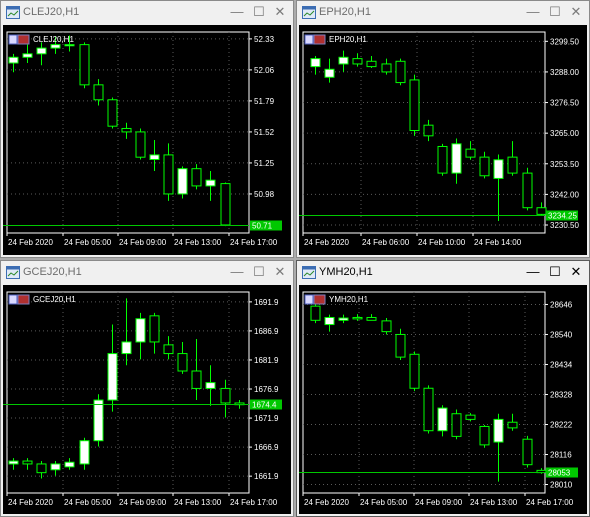 The width and height of the screenshot is (590, 517). Describe the element at coordinates (264, 39) in the screenshot. I see `y-tick-label: 52.33` at that location.